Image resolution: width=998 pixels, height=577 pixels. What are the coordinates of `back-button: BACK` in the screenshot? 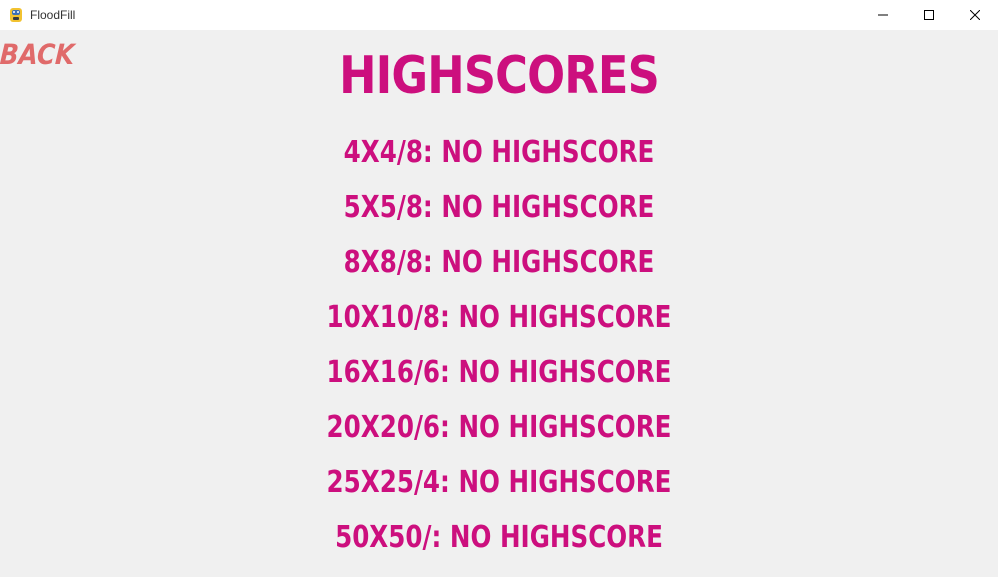 It's located at (37, 54).